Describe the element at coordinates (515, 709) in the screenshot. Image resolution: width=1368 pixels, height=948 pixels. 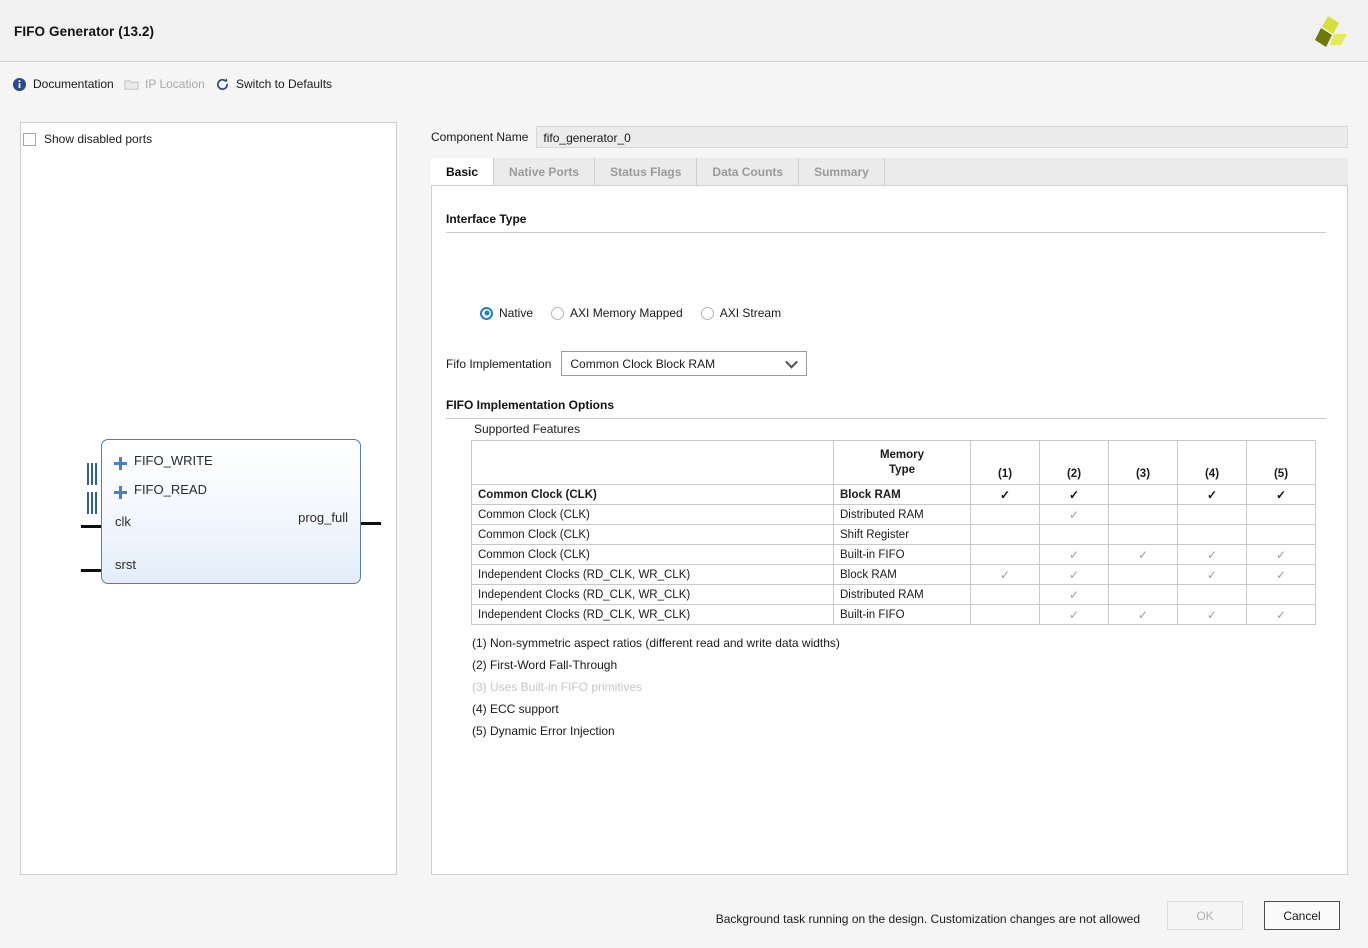
I see `footnote: (4) ECC support` at that location.